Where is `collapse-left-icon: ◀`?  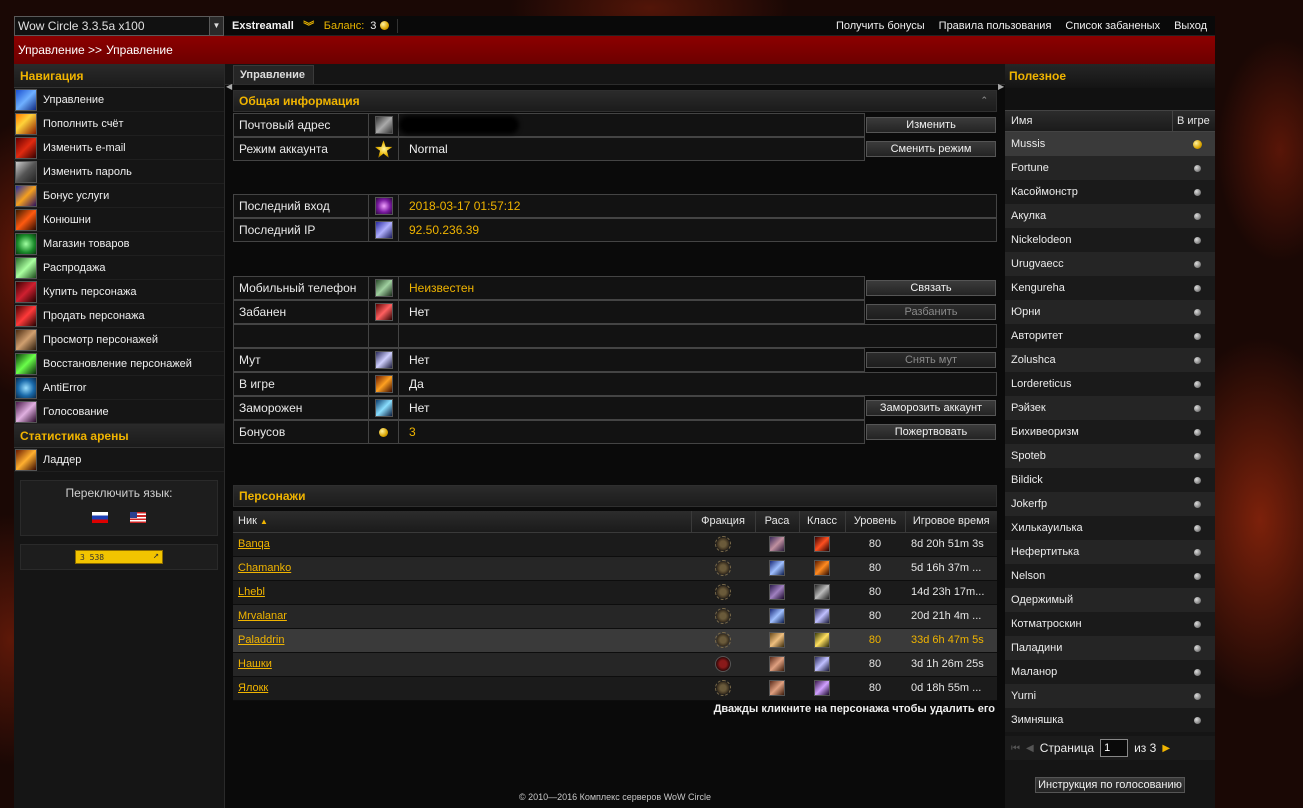 collapse-left-icon: ◀ is located at coordinates (229, 87).